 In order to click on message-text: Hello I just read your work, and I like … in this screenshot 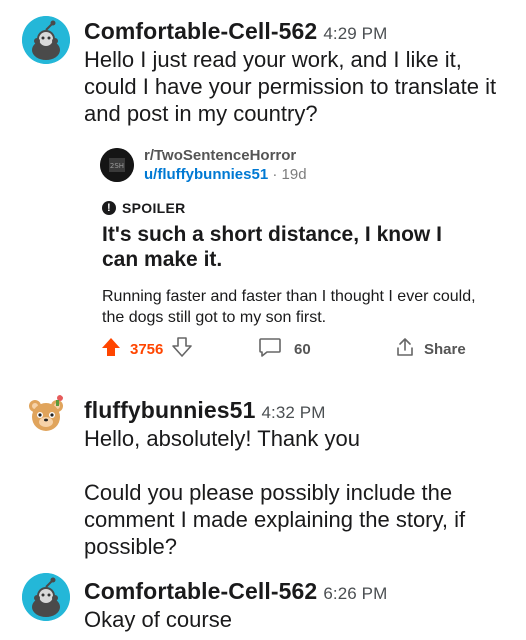, I will do `click(290, 86)`.